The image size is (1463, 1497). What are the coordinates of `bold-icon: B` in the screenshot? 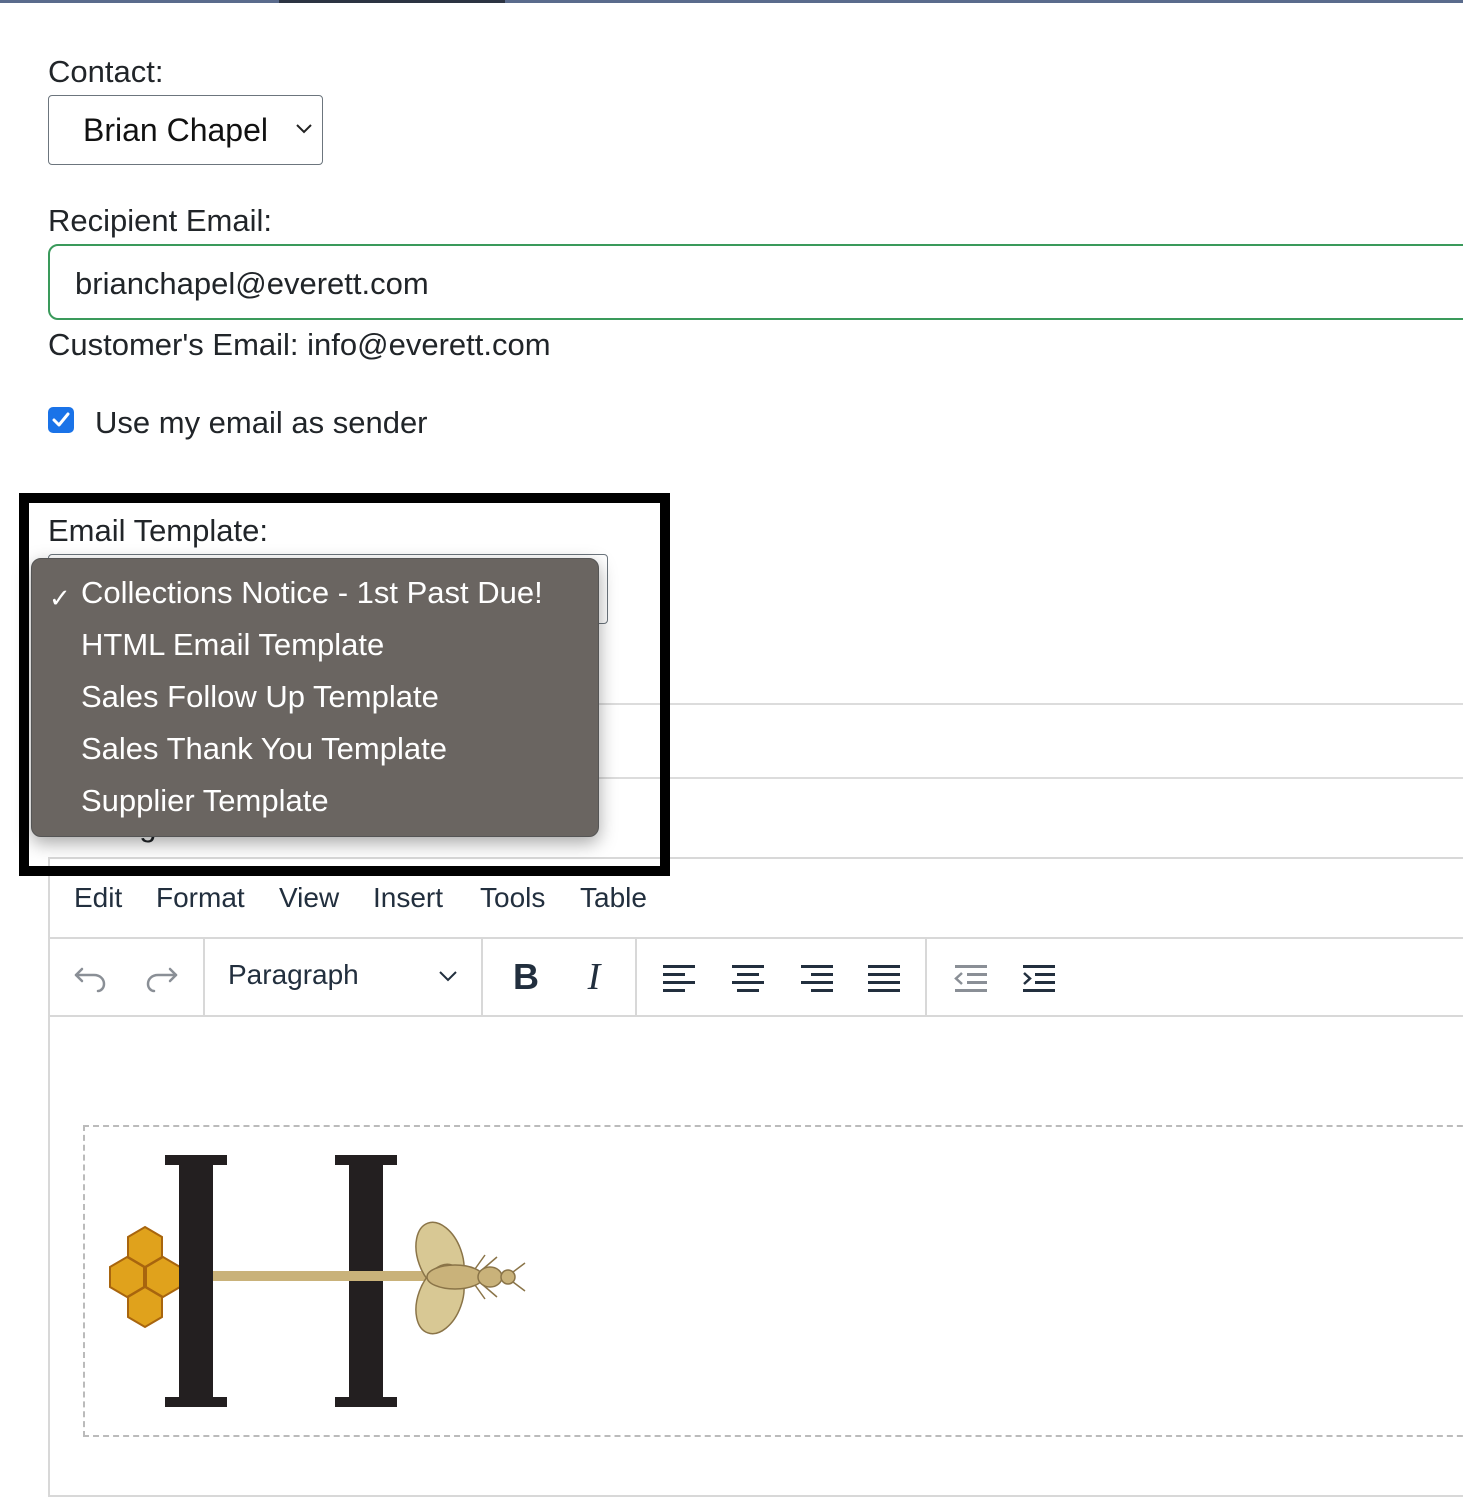 It's located at (526, 976).